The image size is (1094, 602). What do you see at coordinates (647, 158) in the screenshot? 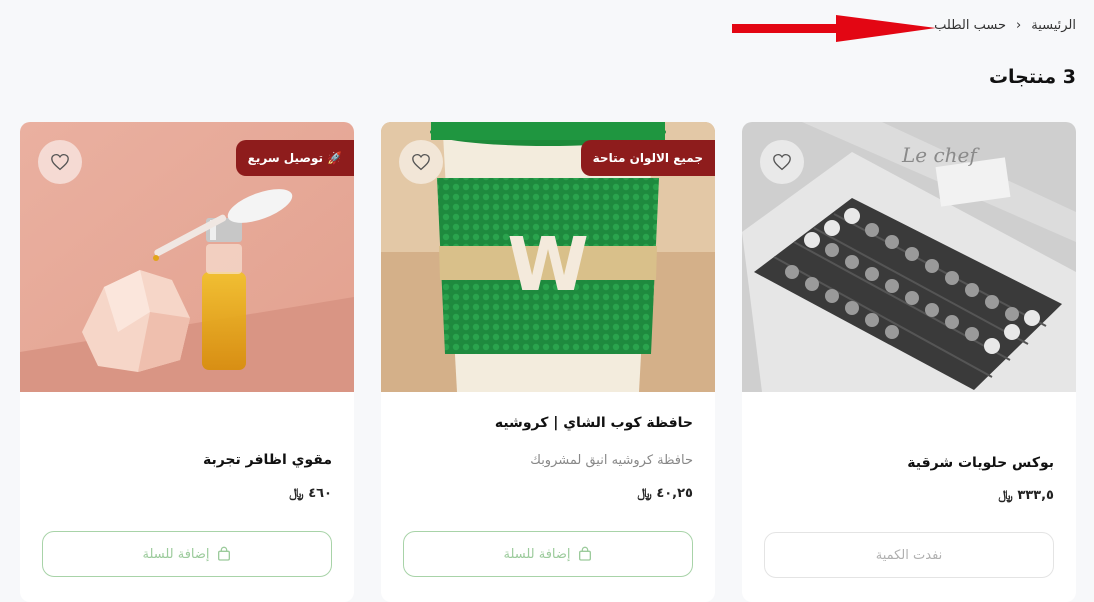
I see `product-badge: جميع الالوان متاحة` at bounding box center [647, 158].